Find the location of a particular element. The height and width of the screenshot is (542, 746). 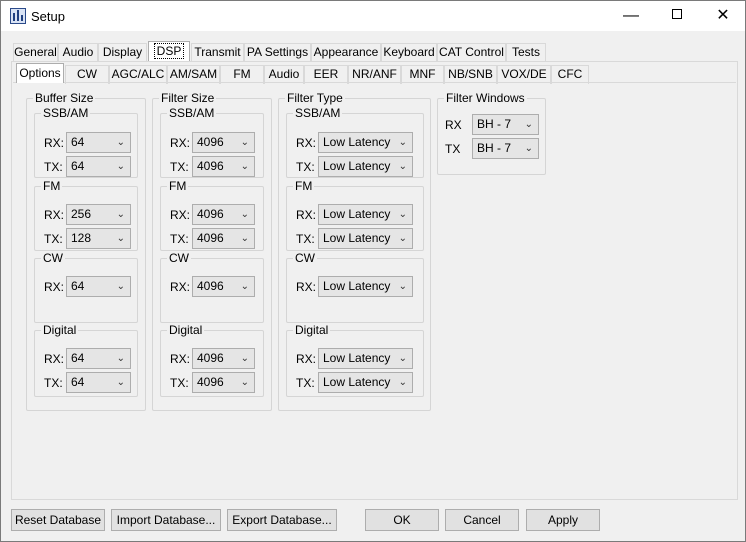

filter-type-cw-rx-select: Low Latency ⌄ is located at coordinates (365, 286).